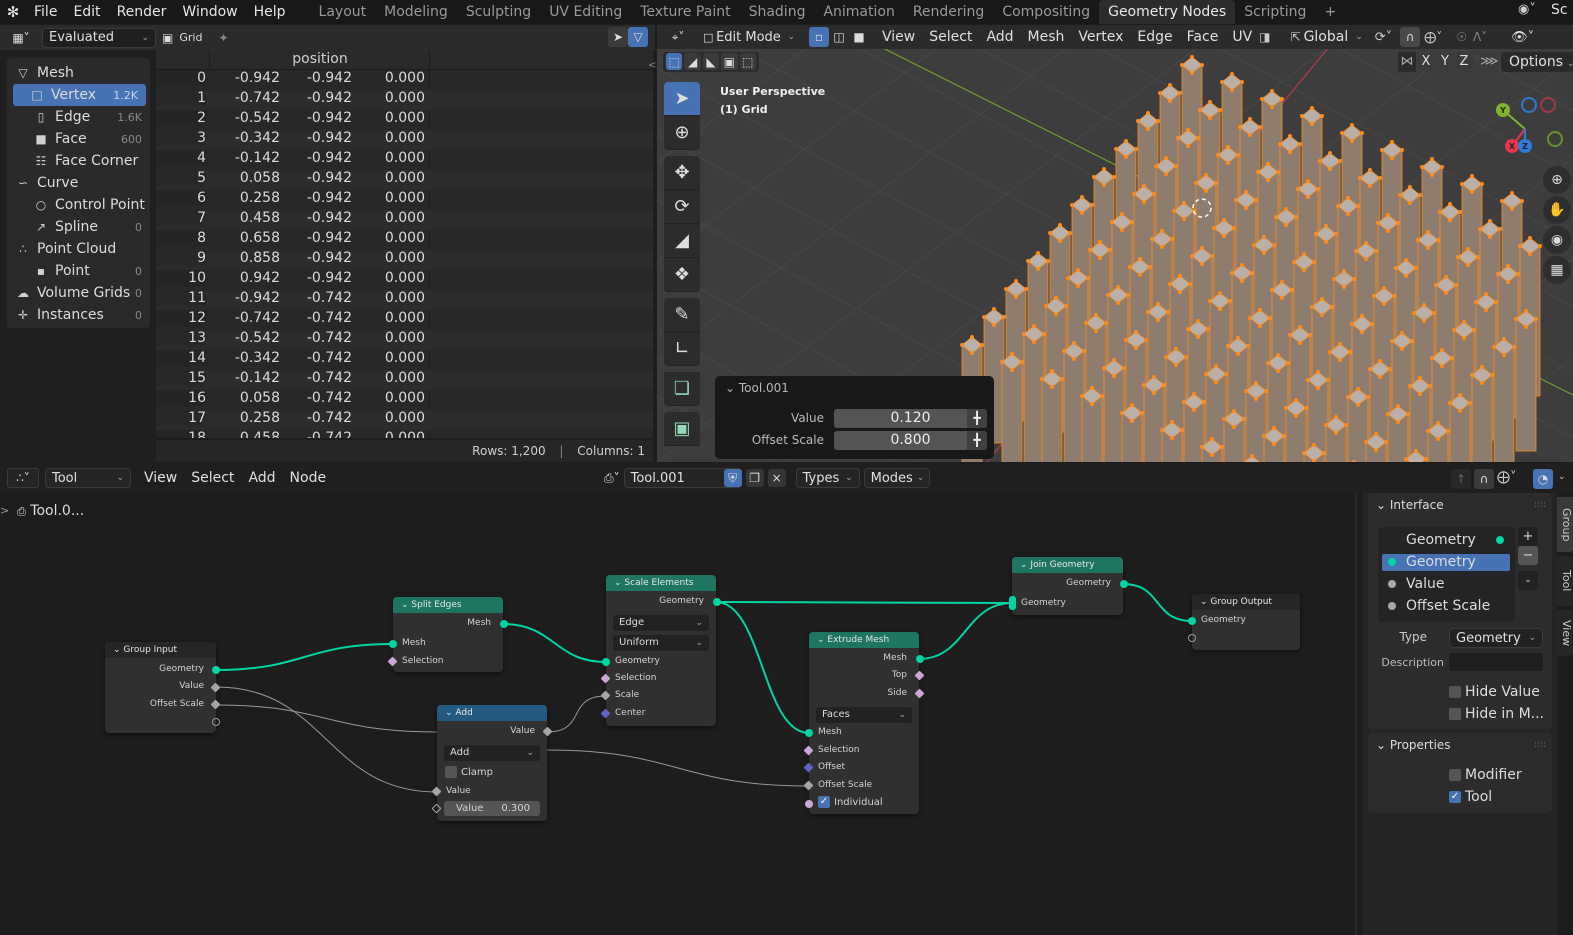  Describe the element at coordinates (142, 12) in the screenshot. I see `menu-render: Render` at that location.